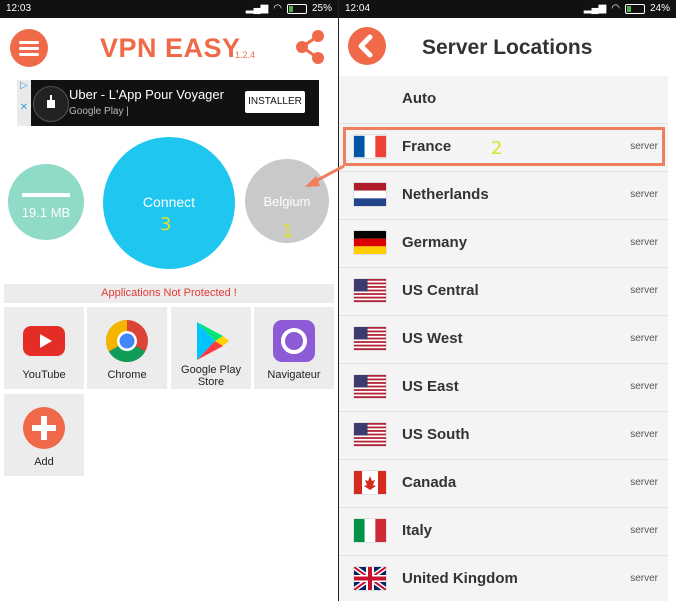  I want to click on menu-button, so click(29, 48).